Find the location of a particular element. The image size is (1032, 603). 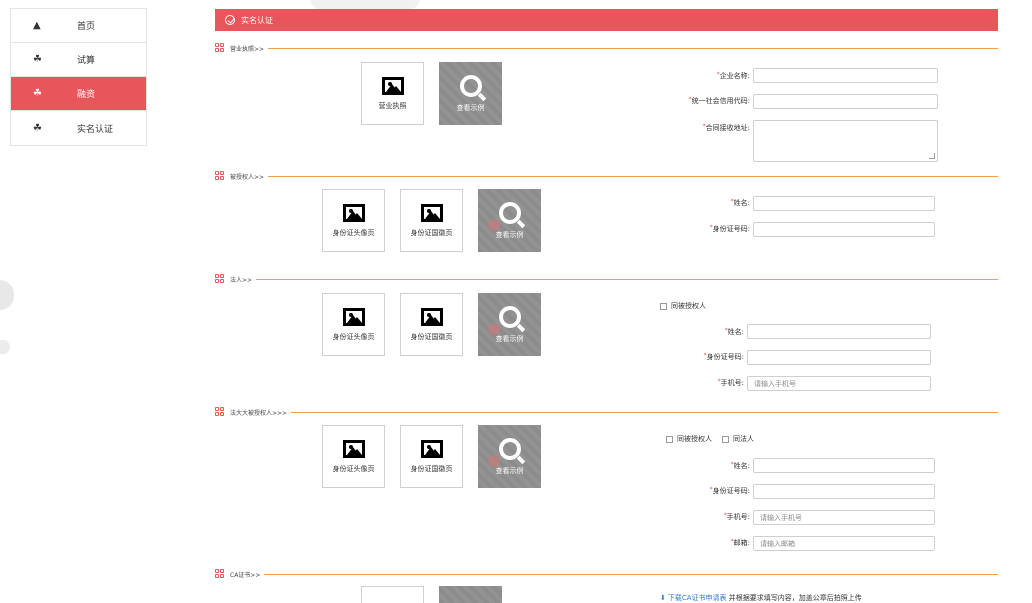

label-text: 企业名称: is located at coordinates (734, 76).